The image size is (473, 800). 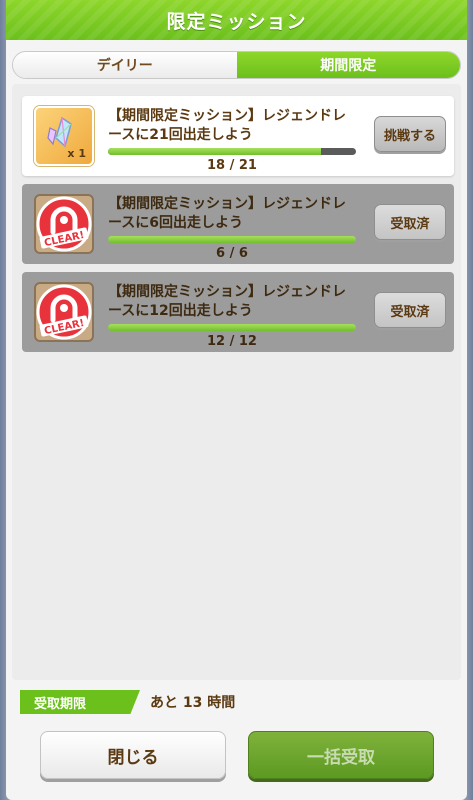 I want to click on reward-quantity: x 1, so click(x=76, y=153).